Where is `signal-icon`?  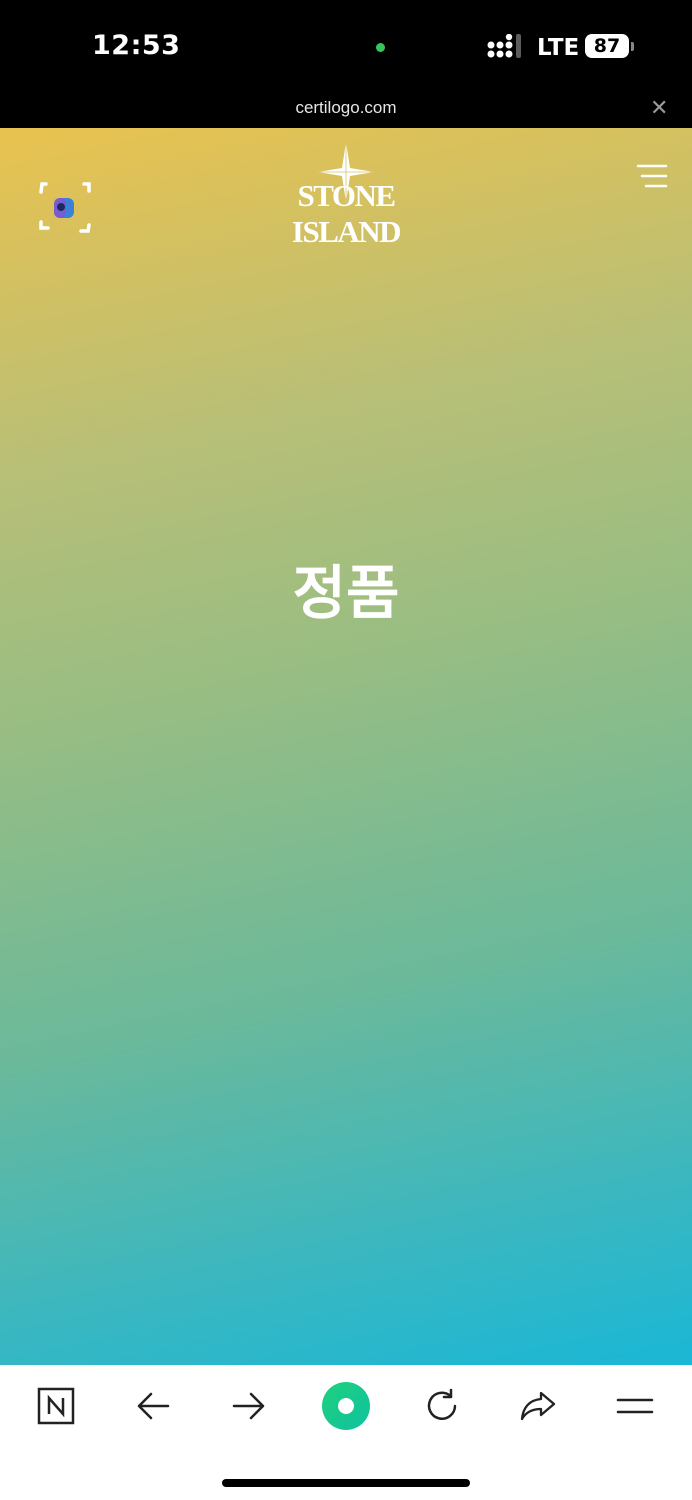 signal-icon is located at coordinates (504, 46).